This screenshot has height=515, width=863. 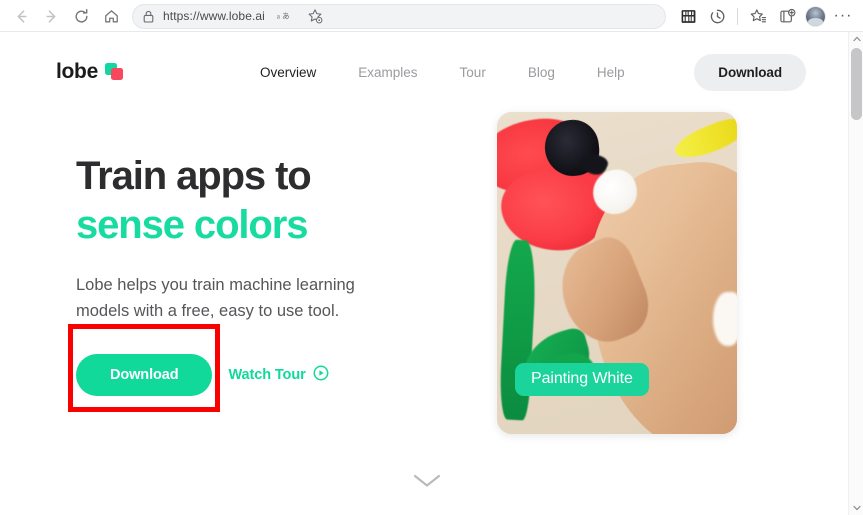 I want to click on hero-headline-line2: sense colors, so click(x=192, y=225).